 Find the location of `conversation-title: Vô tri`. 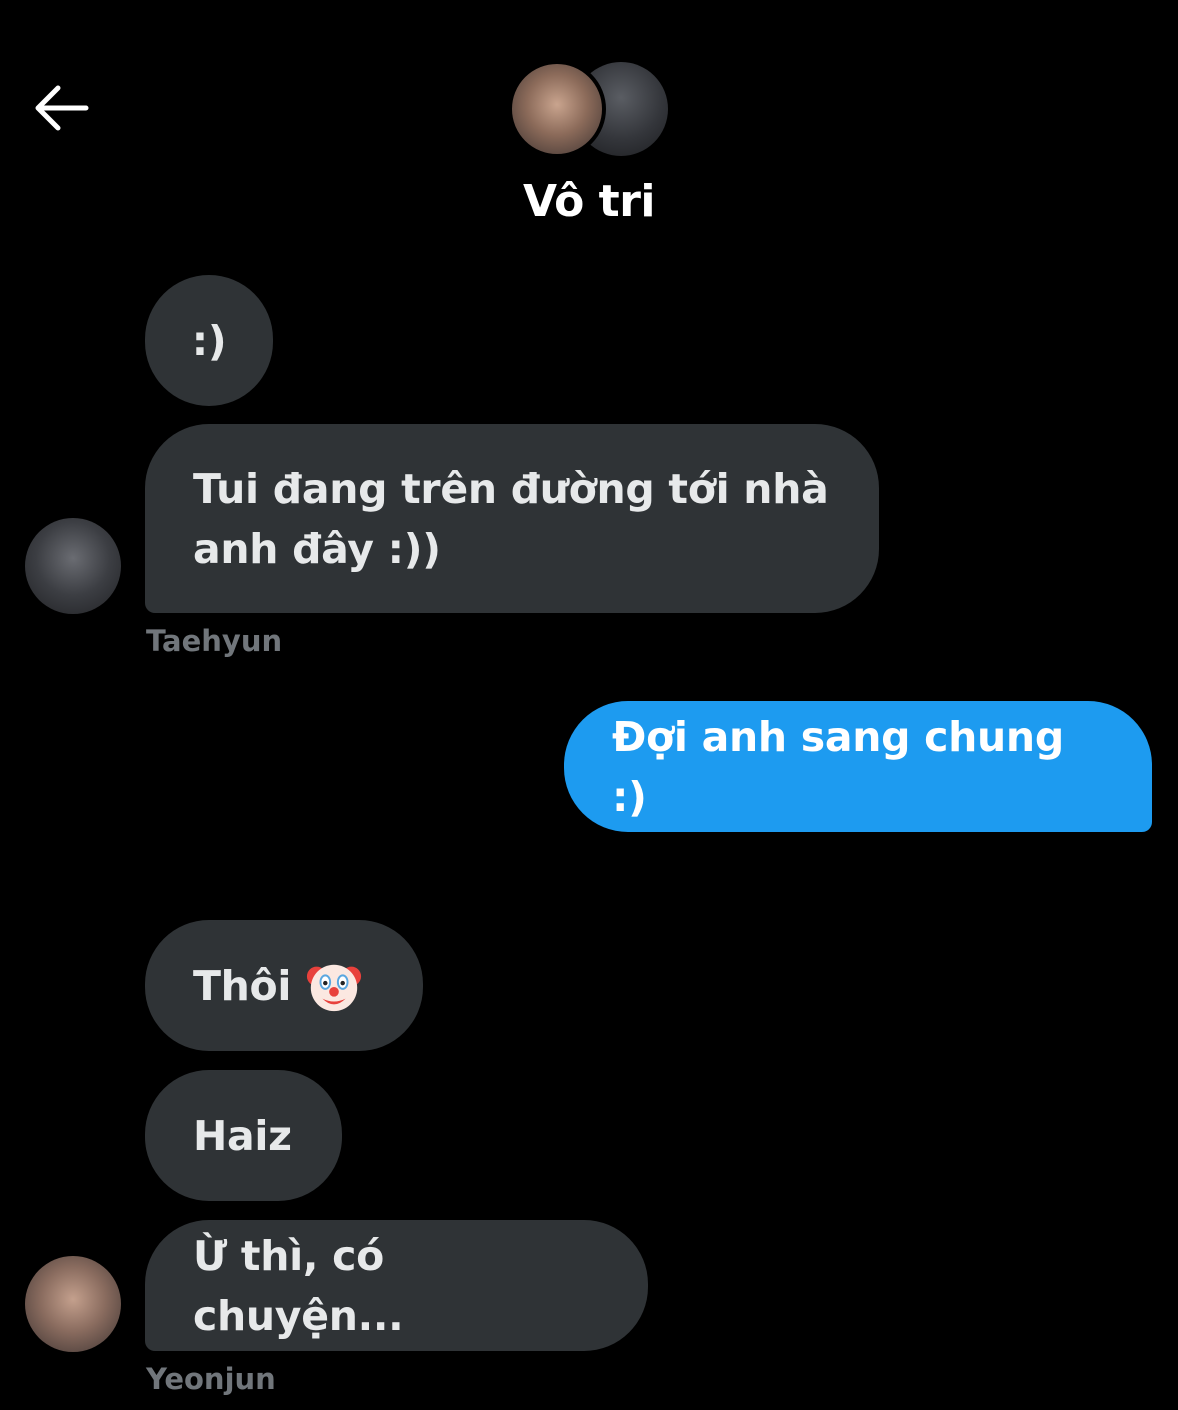

conversation-title: Vô tri is located at coordinates (589, 201).